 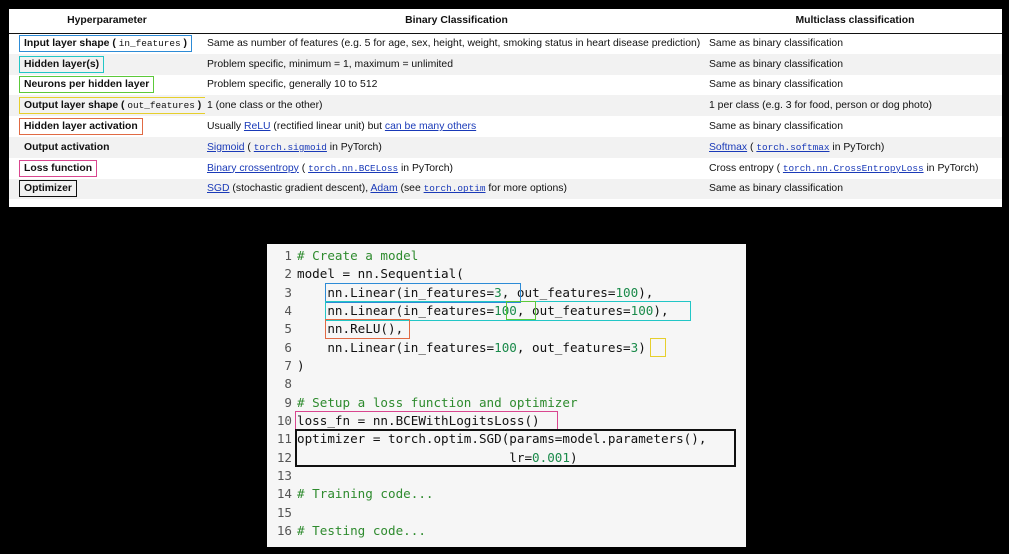 What do you see at coordinates (353, 168) in the screenshot?
I see `bceloss-link: torch.nn.BCELoss` at bounding box center [353, 168].